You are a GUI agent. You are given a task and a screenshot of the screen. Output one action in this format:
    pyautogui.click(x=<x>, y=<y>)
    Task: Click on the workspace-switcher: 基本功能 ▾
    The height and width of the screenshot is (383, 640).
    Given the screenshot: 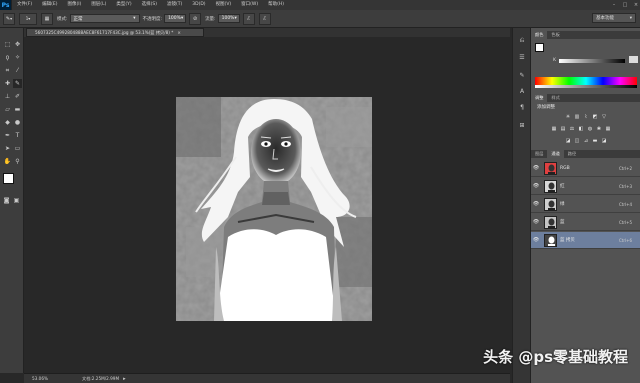 What is the action you would take?
    pyautogui.click(x=614, y=18)
    